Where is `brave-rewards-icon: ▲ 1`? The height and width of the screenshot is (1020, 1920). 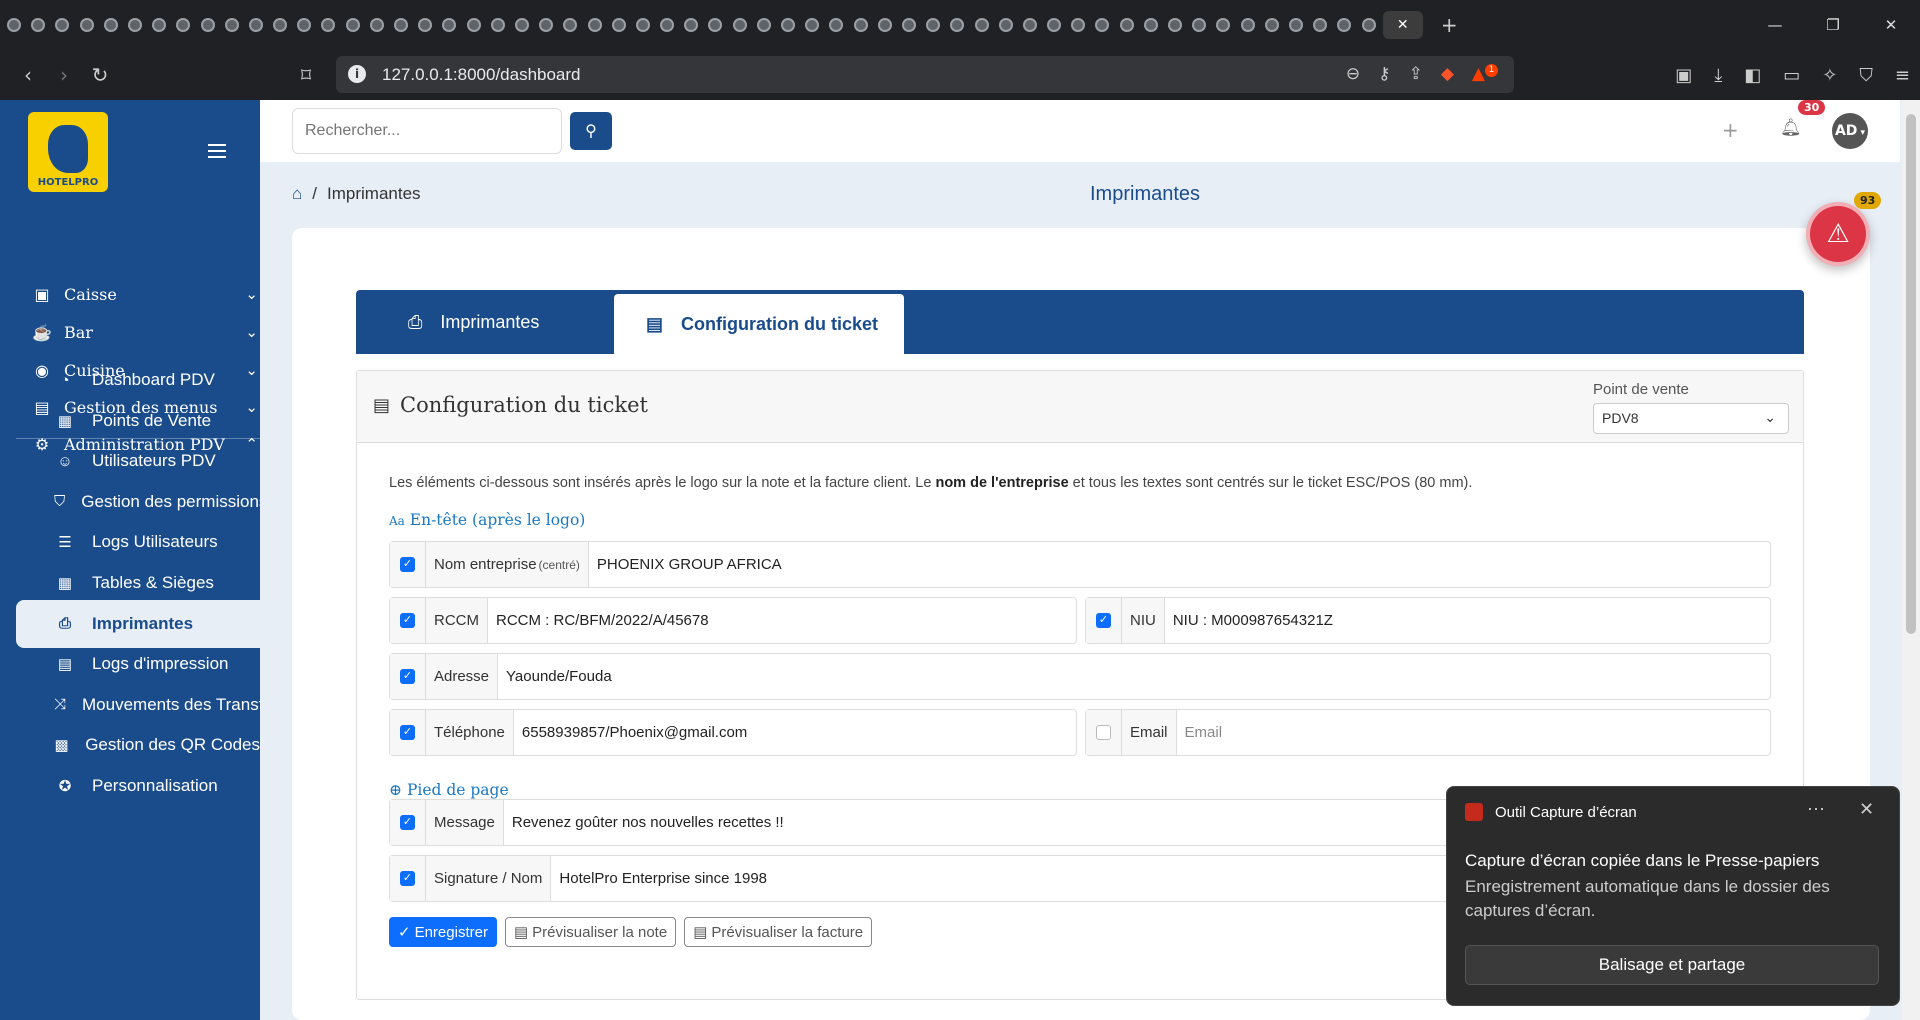 brave-rewards-icon: ▲ 1 is located at coordinates (1485, 74).